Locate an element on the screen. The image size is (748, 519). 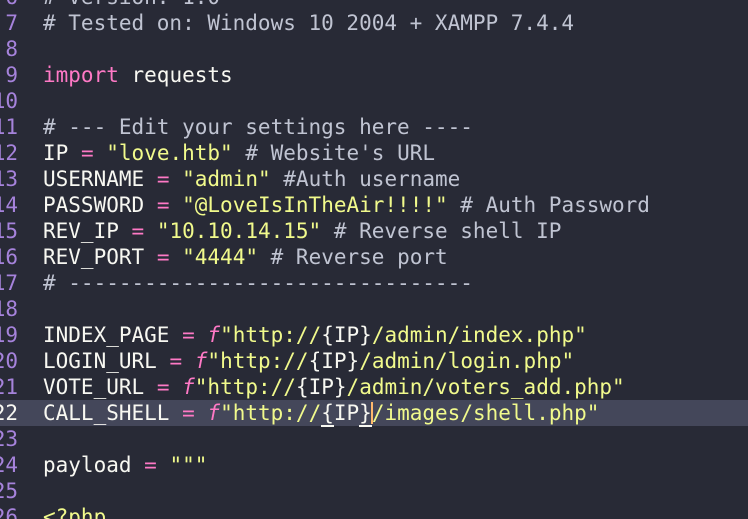
code-line: 16 REV_PORT = "4444" # Reverse port is located at coordinates (374, 257).